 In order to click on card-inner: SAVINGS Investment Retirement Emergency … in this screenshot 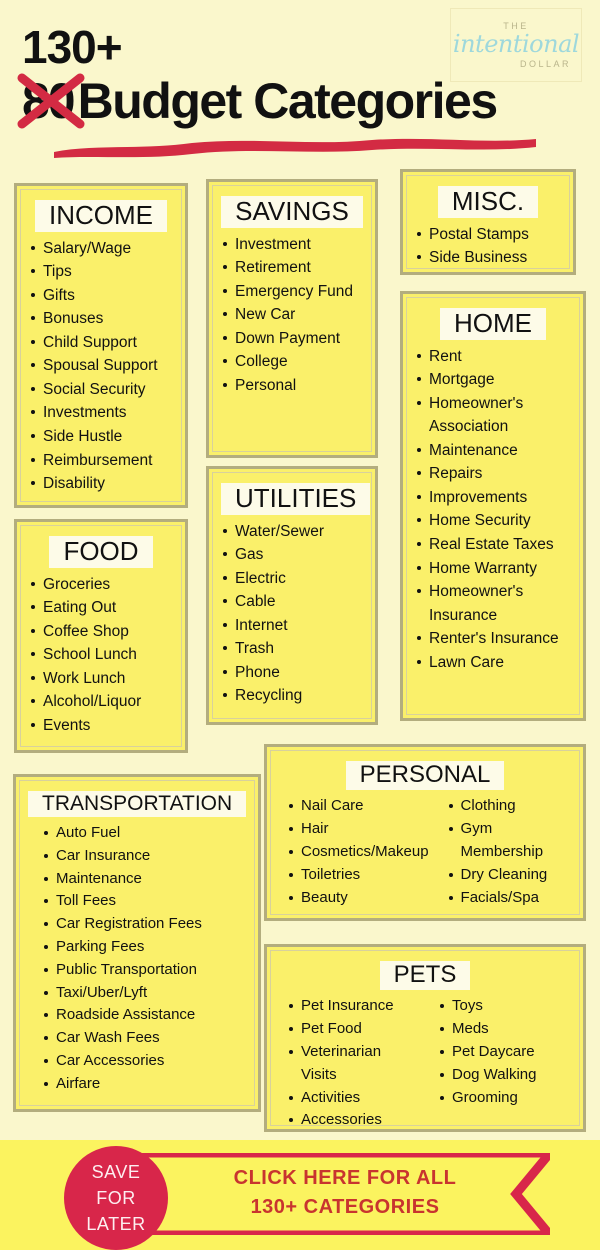, I will do `click(292, 318)`.